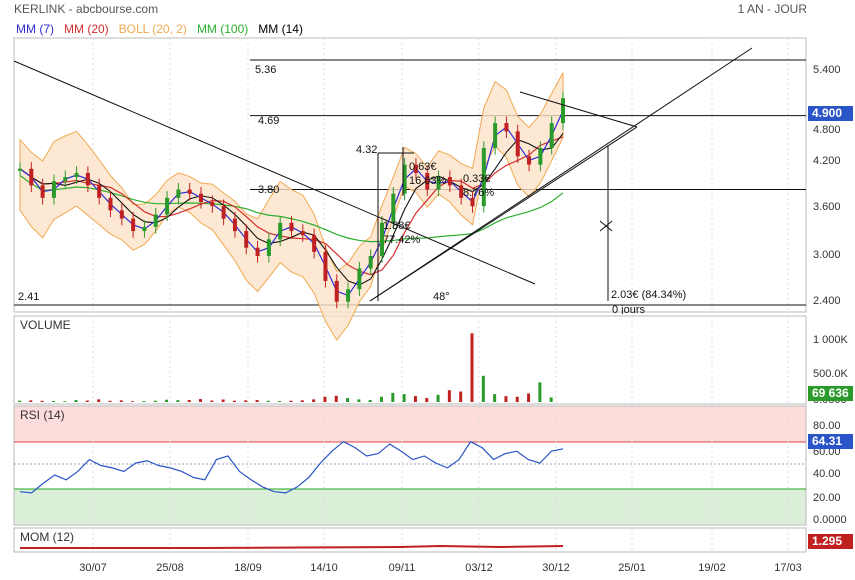  Describe the element at coordinates (479, 193) in the screenshot. I see `gain3-pct: 8.76%` at that location.